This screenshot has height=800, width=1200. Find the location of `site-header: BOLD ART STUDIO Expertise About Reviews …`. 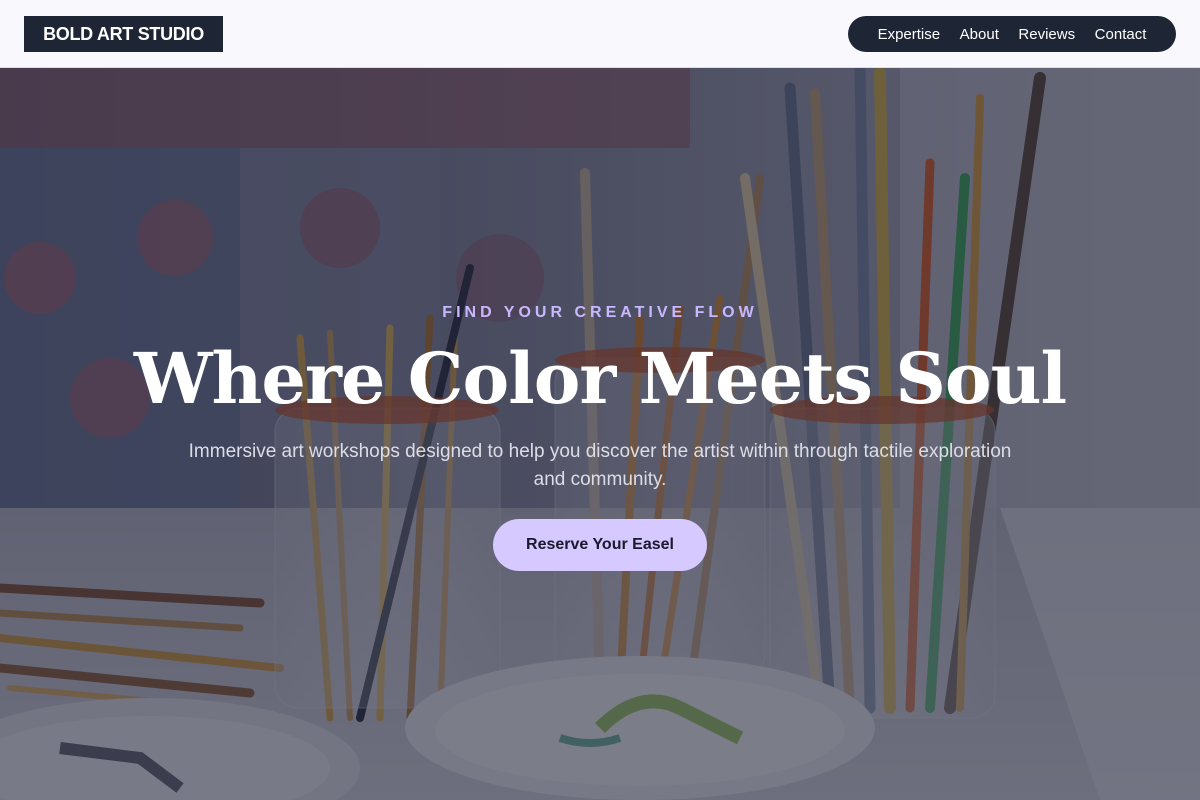

site-header: BOLD ART STUDIO Expertise About Reviews … is located at coordinates (600, 34).